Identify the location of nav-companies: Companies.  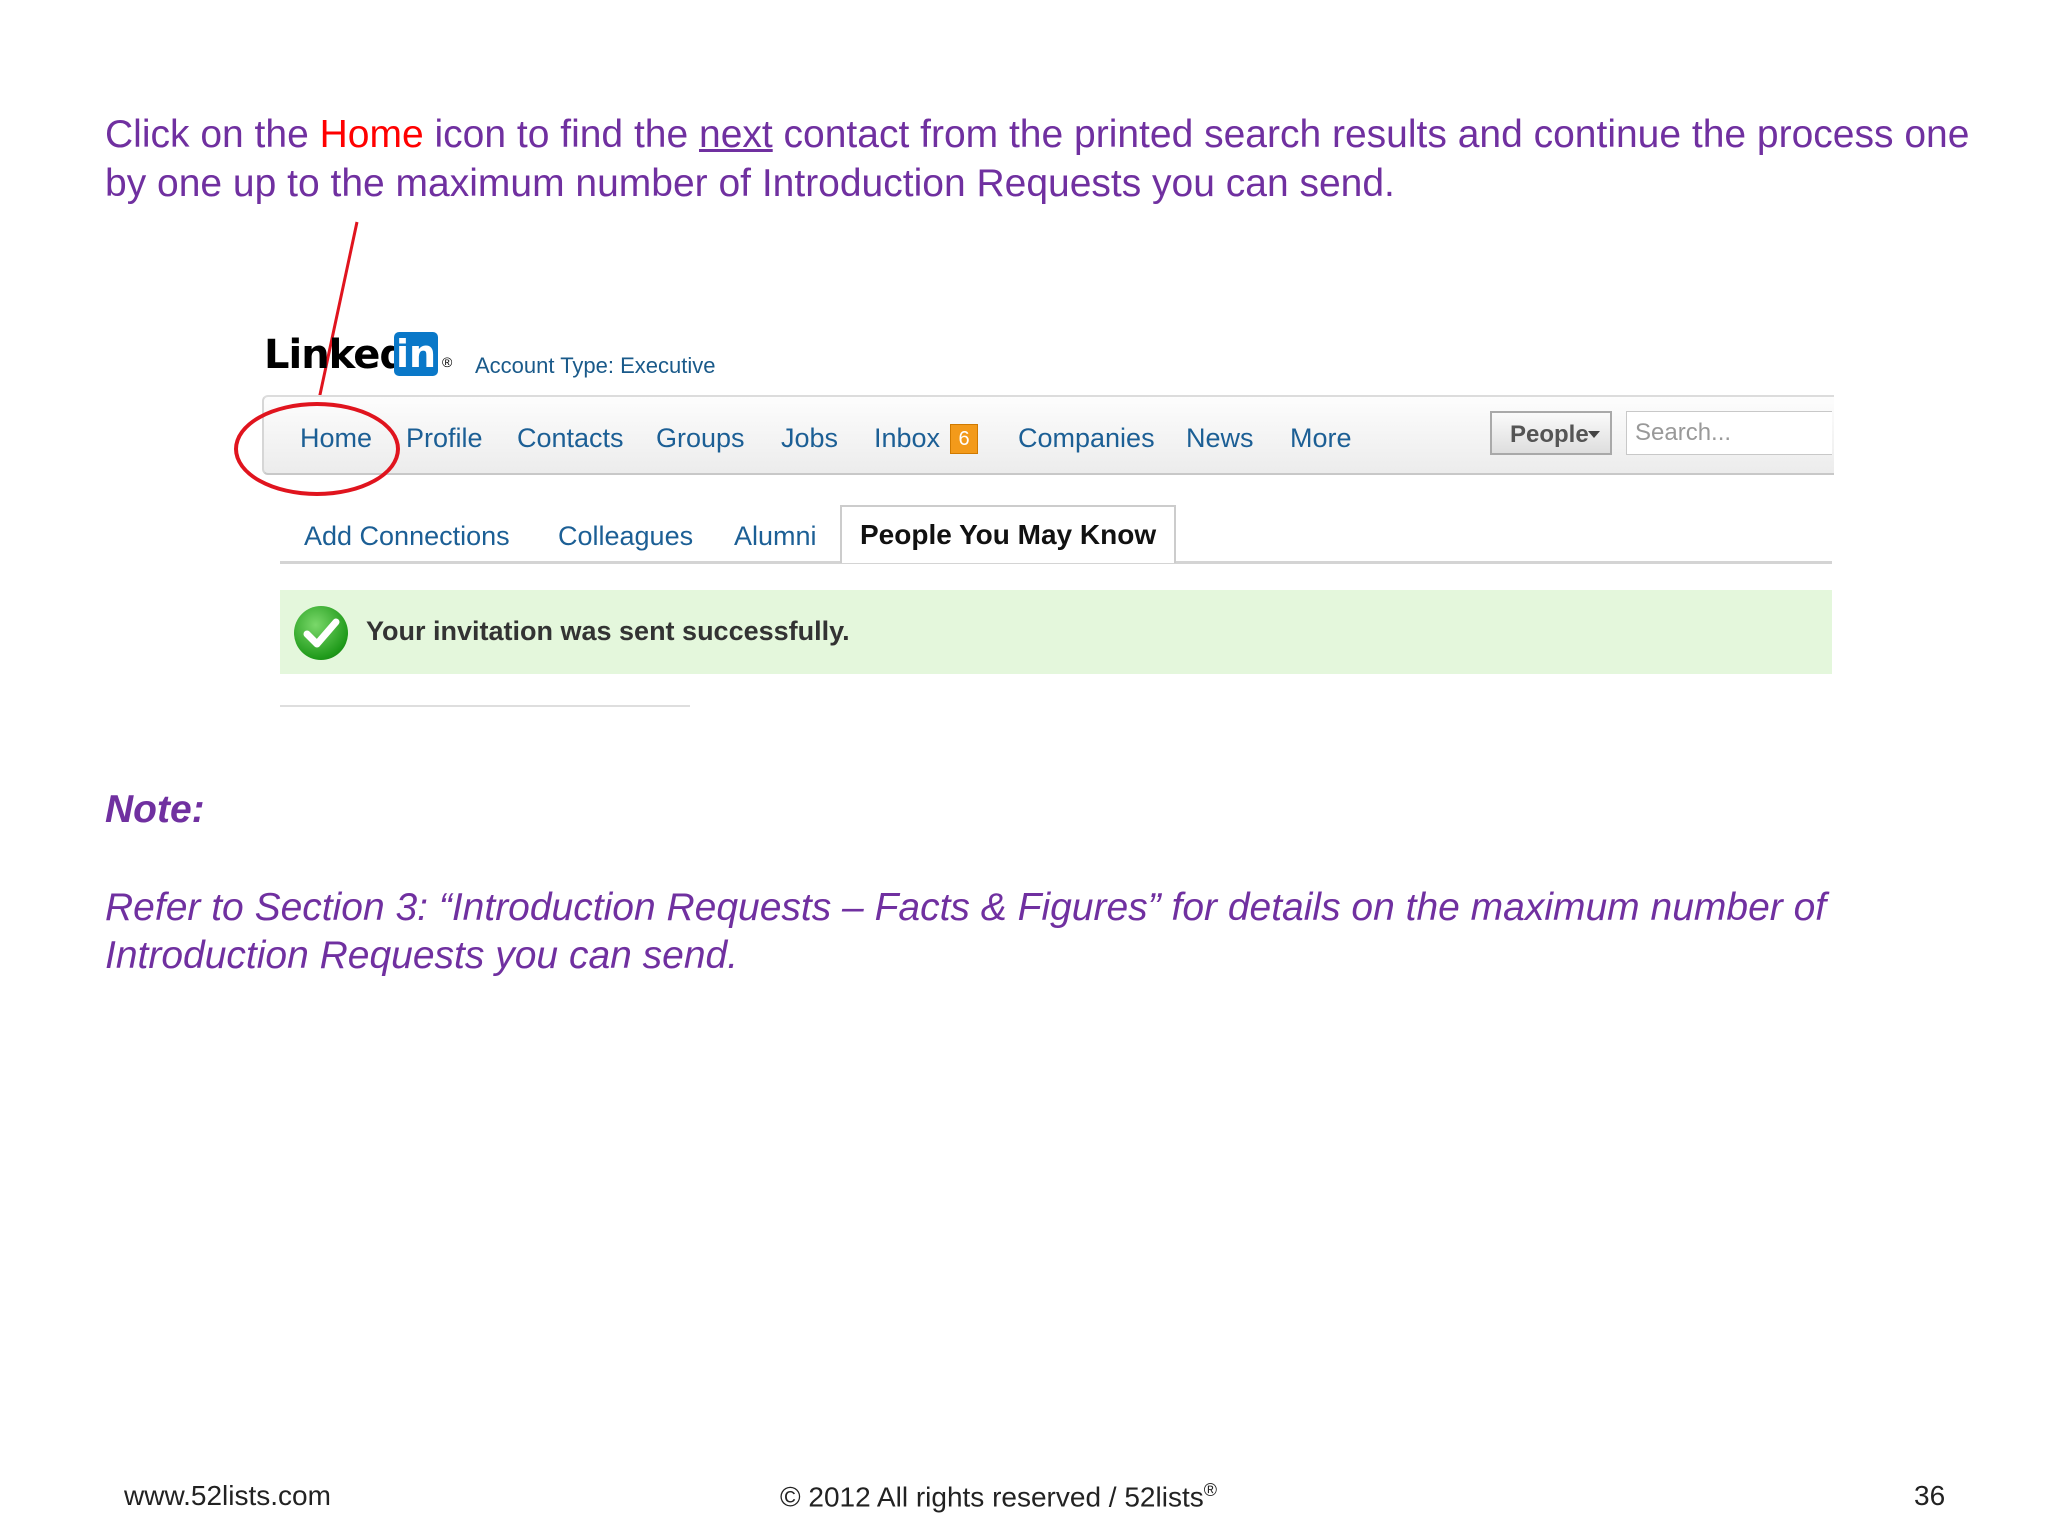
(1086, 438).